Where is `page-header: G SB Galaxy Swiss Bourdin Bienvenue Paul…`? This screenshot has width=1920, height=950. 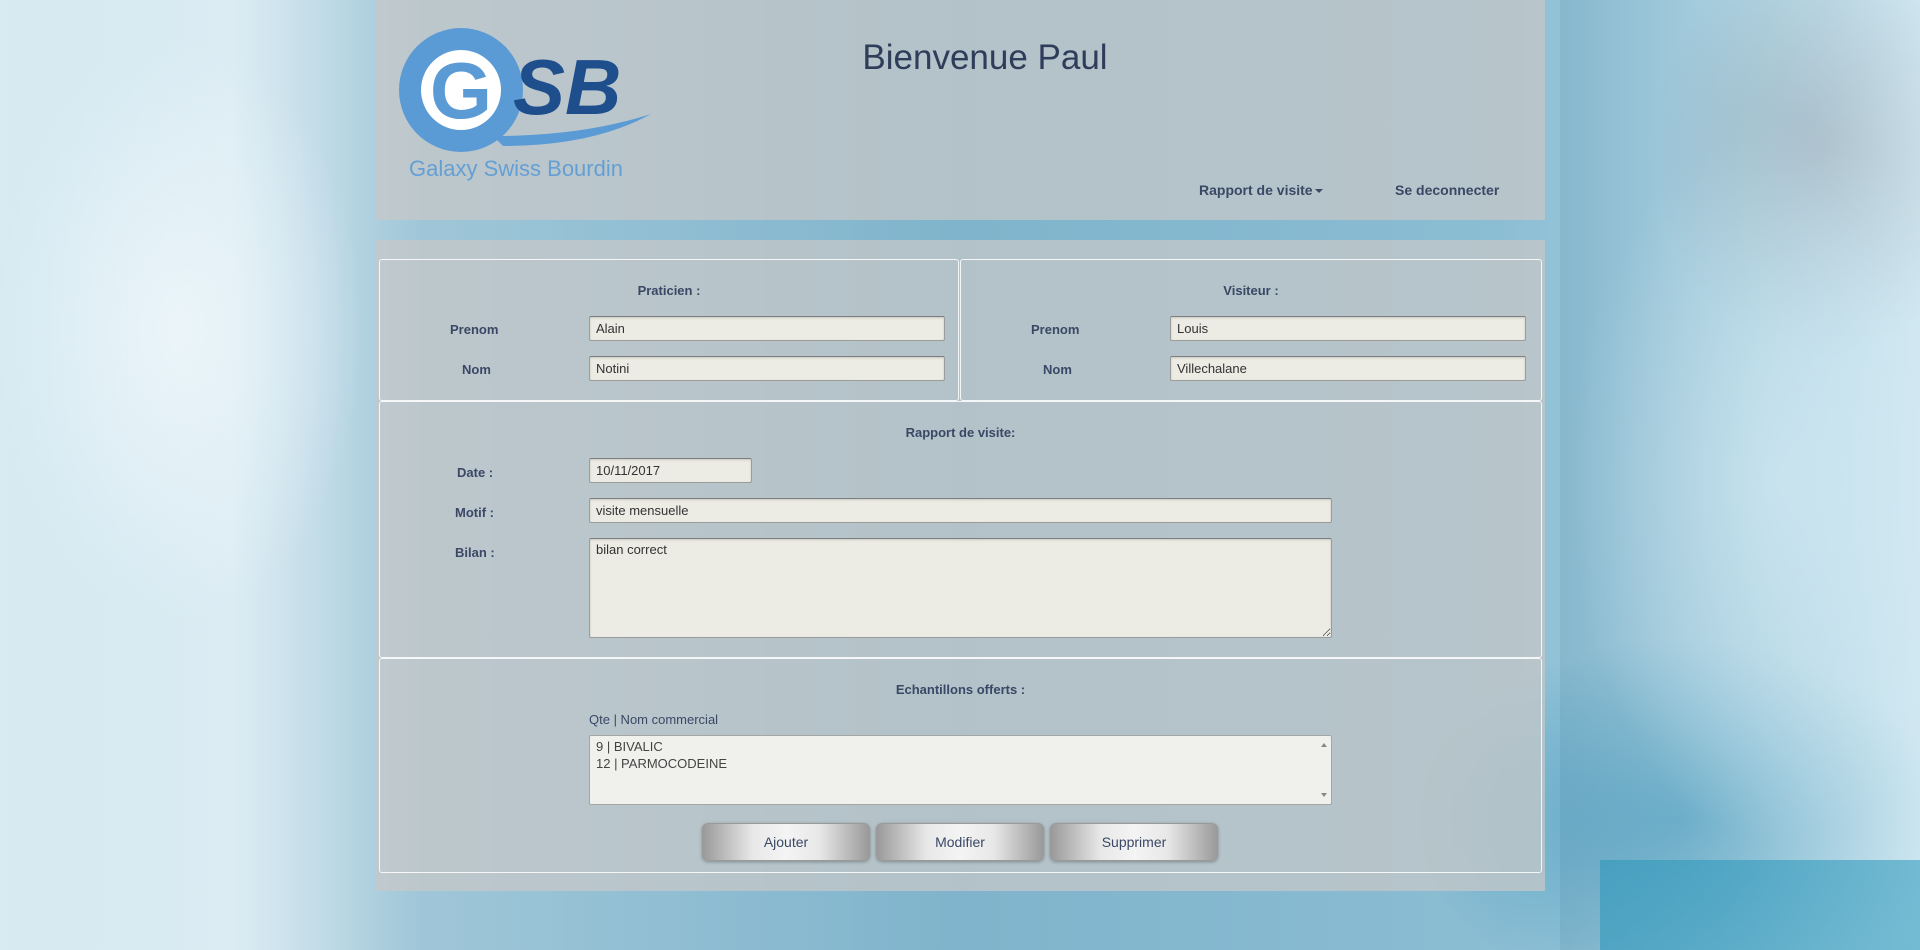 page-header: G SB Galaxy Swiss Bourdin Bienvenue Paul… is located at coordinates (960, 110).